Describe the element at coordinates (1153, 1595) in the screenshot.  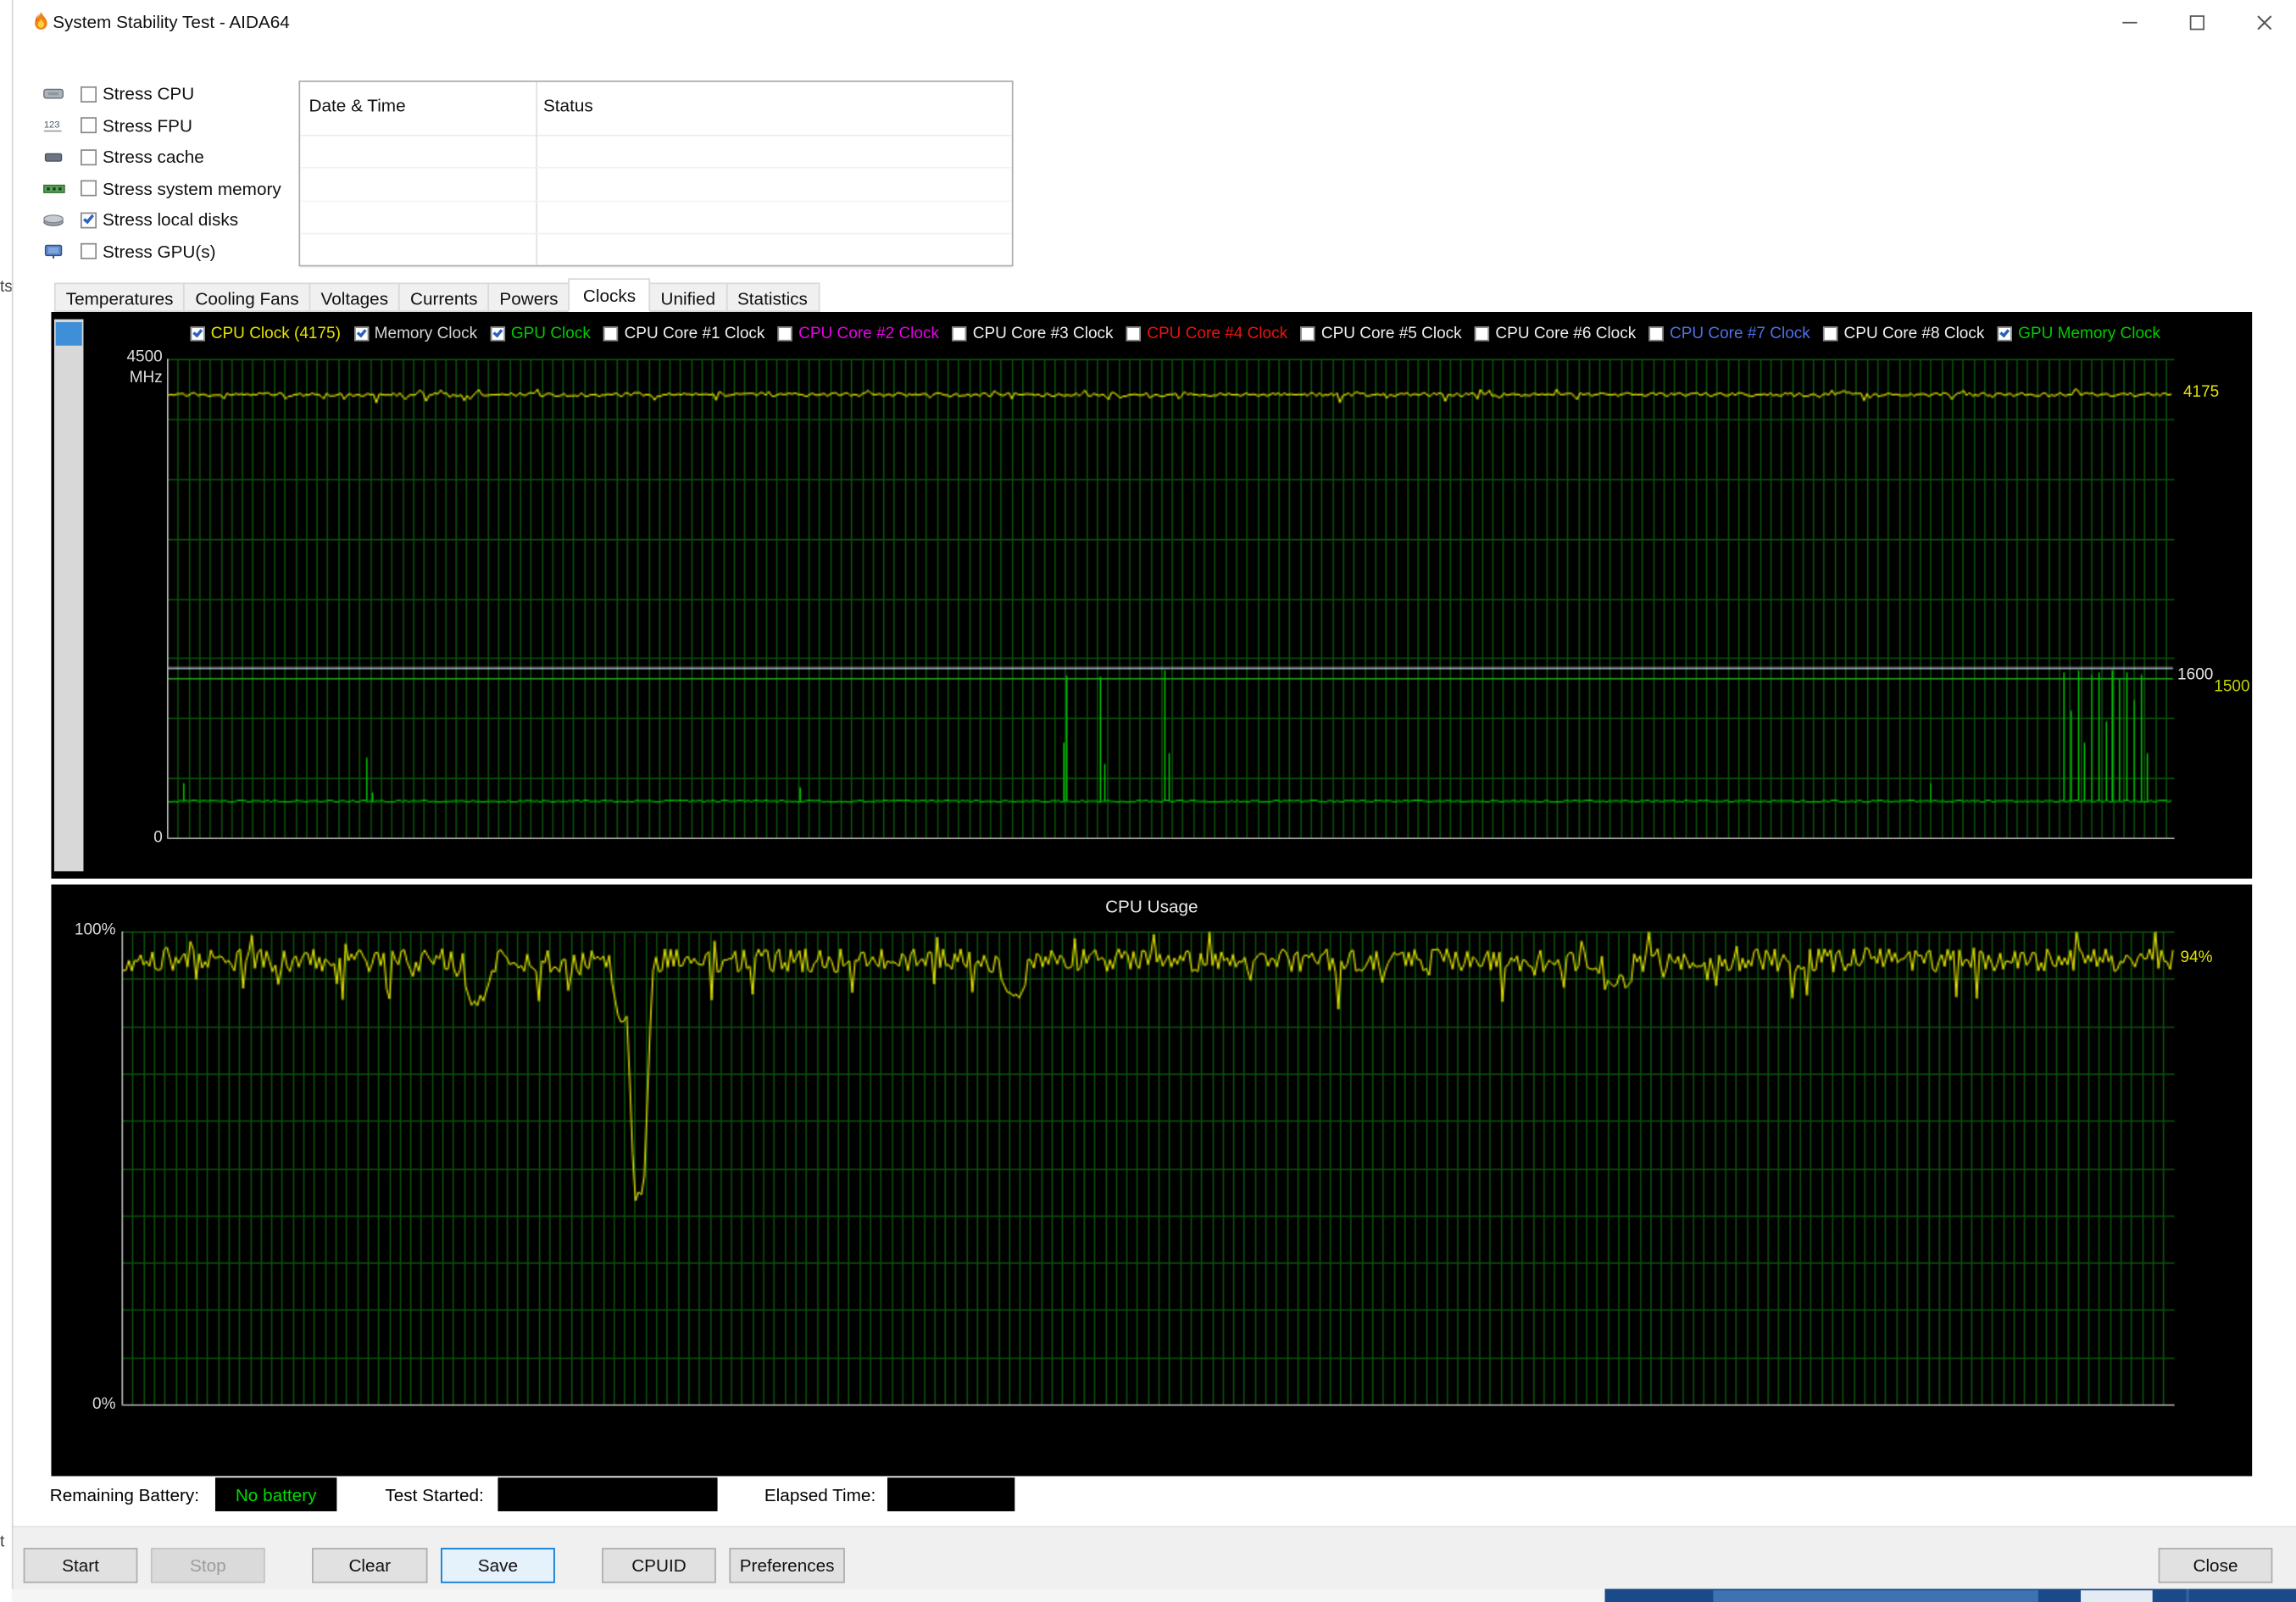
I see `bottom-edge-strip` at that location.